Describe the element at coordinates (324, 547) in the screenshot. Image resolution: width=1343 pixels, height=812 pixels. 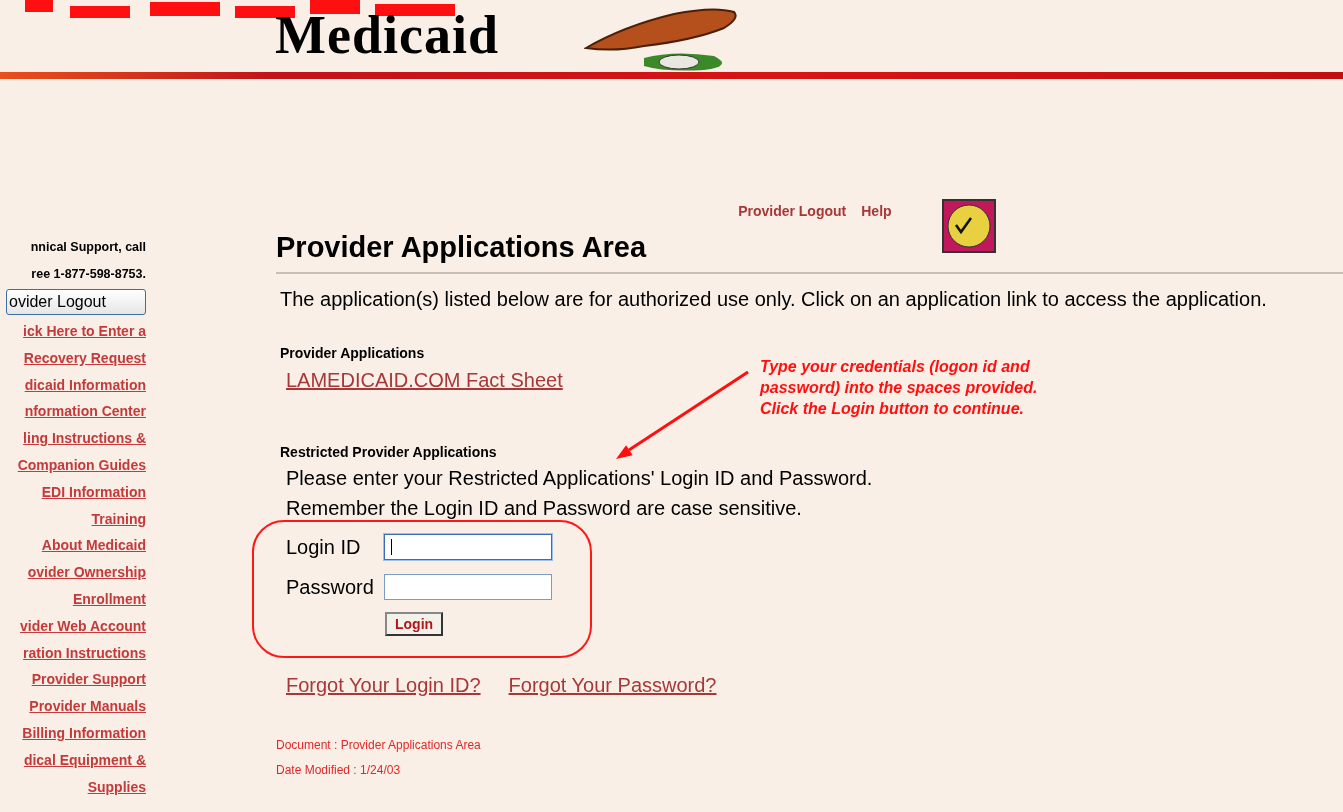
I see `field-label: Login ID` at that location.